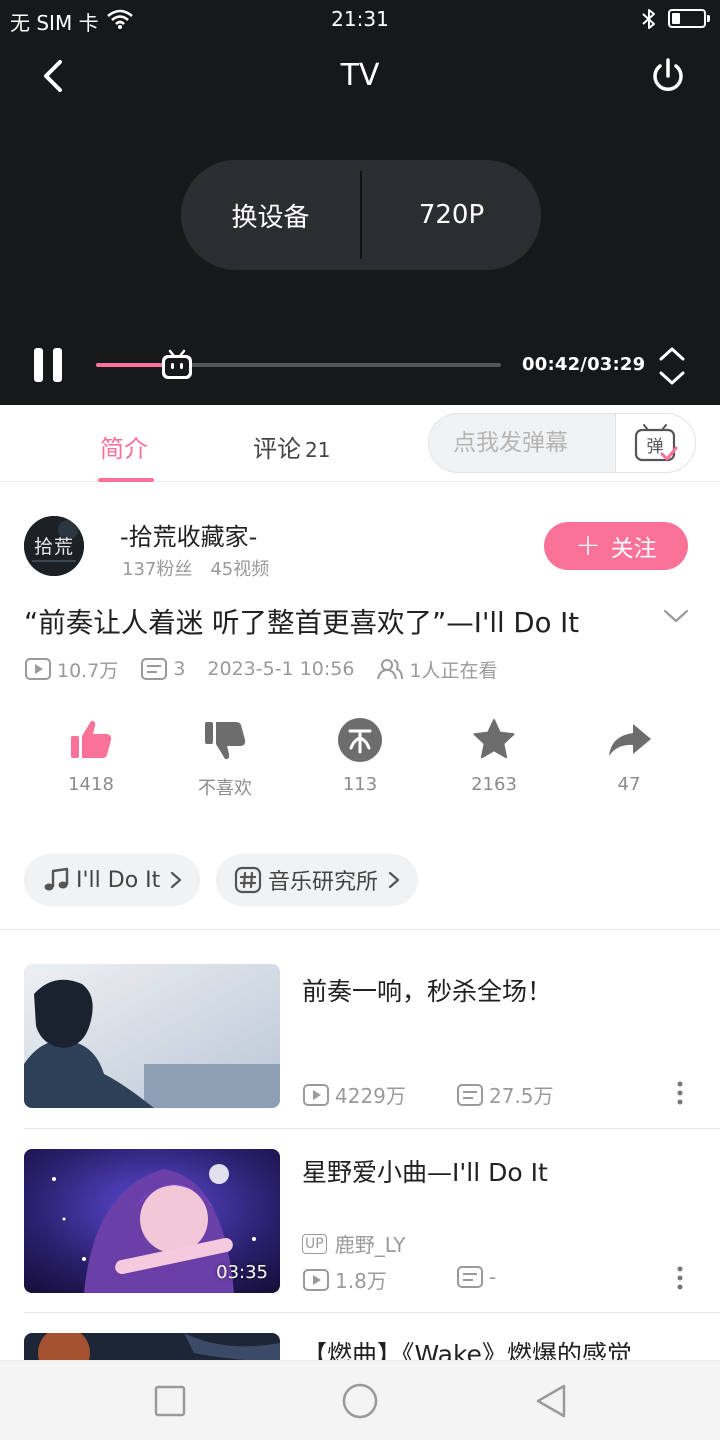  I want to click on related-danmaku-value: -, so click(493, 1277).